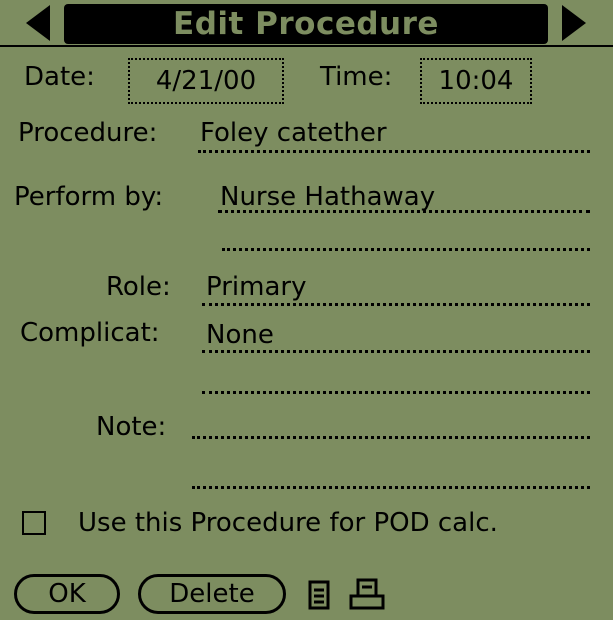  I want to click on delete-button: Delete, so click(212, 594).